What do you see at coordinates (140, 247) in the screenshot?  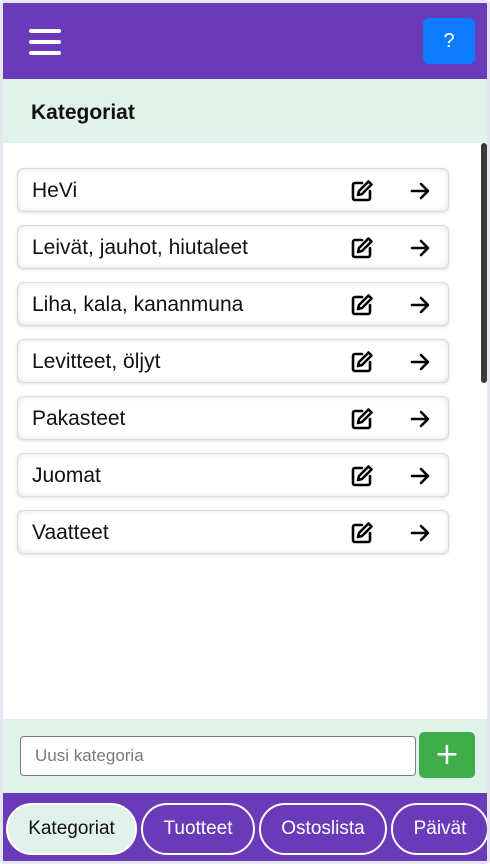 I see `category-label: Leivät, jauhot, hiutaleet` at bounding box center [140, 247].